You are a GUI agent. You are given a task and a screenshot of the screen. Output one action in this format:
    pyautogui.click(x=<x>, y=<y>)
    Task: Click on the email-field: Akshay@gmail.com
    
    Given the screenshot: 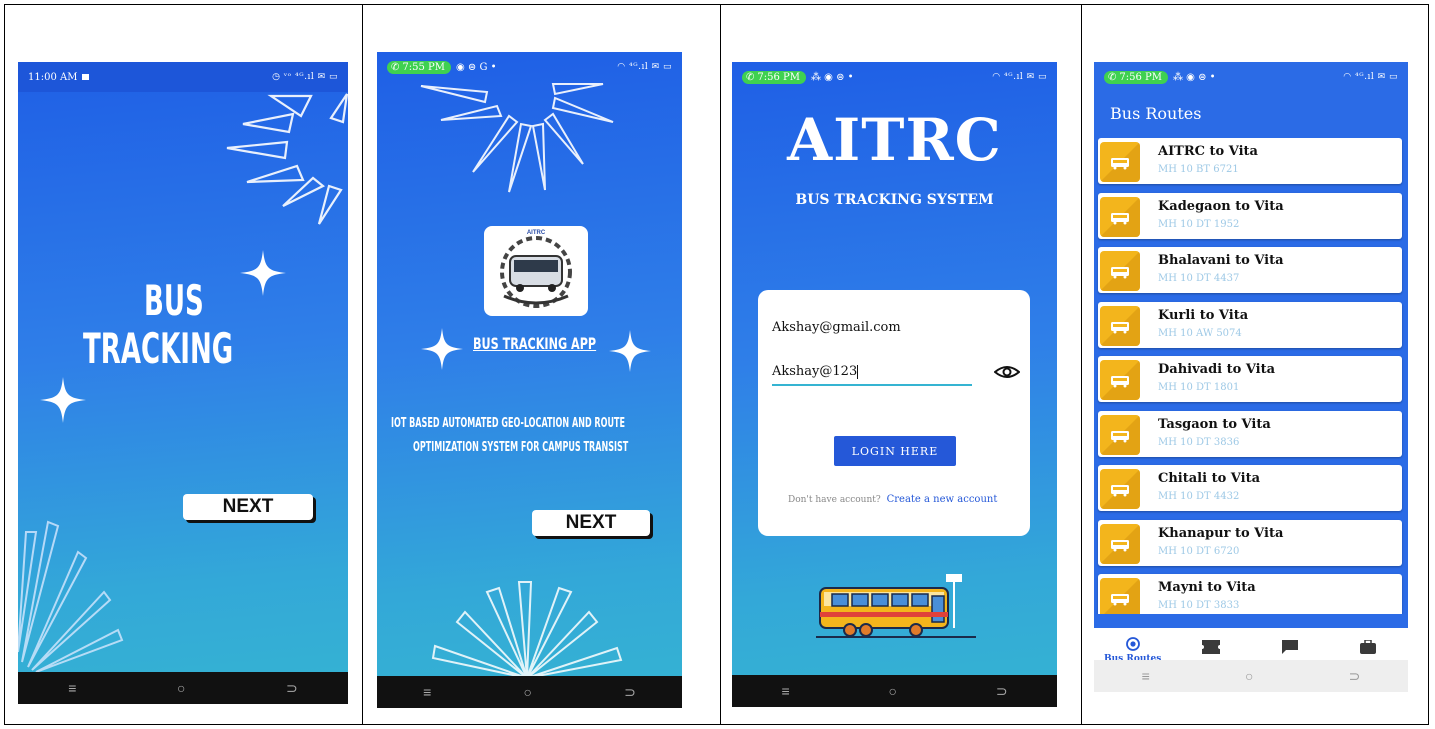 What is the action you would take?
    pyautogui.click(x=836, y=327)
    